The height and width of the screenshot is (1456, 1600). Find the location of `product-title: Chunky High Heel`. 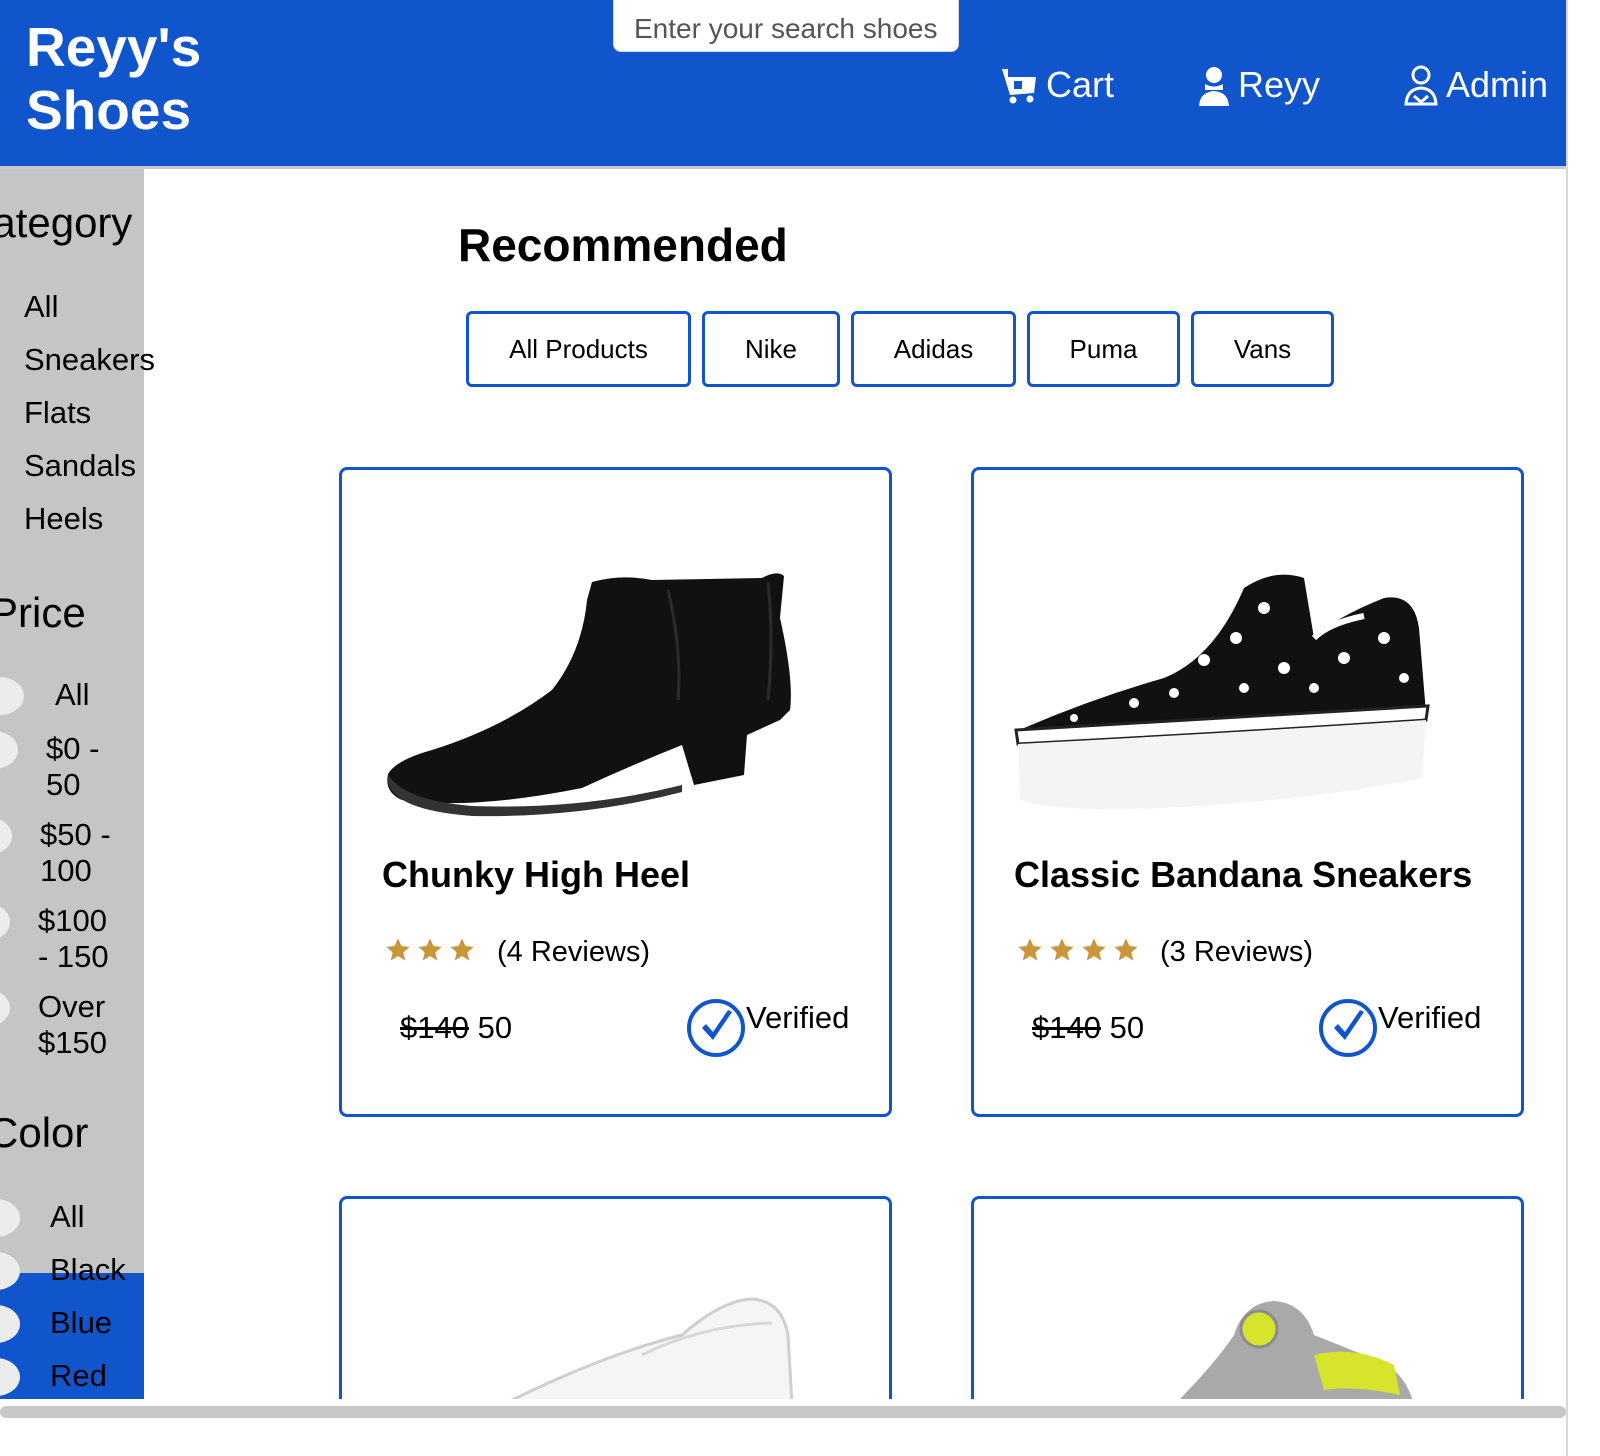

product-title: Chunky High Heel is located at coordinates (536, 875).